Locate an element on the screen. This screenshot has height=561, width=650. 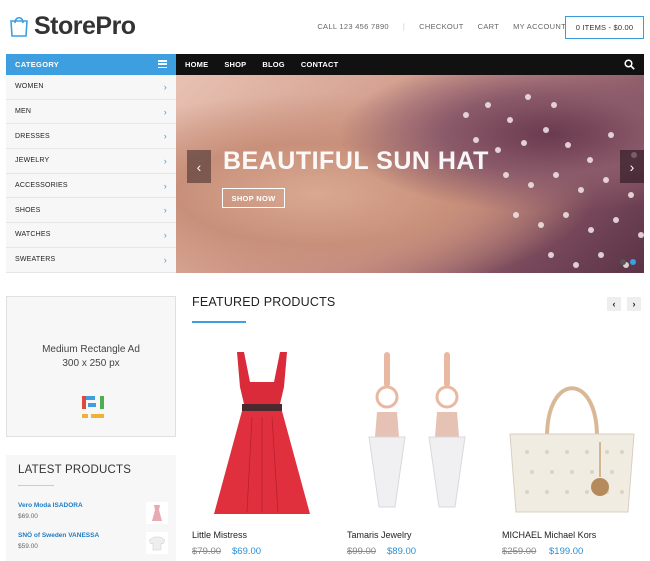
shop-now-button: SHOP NOW is located at coordinates (253, 198).